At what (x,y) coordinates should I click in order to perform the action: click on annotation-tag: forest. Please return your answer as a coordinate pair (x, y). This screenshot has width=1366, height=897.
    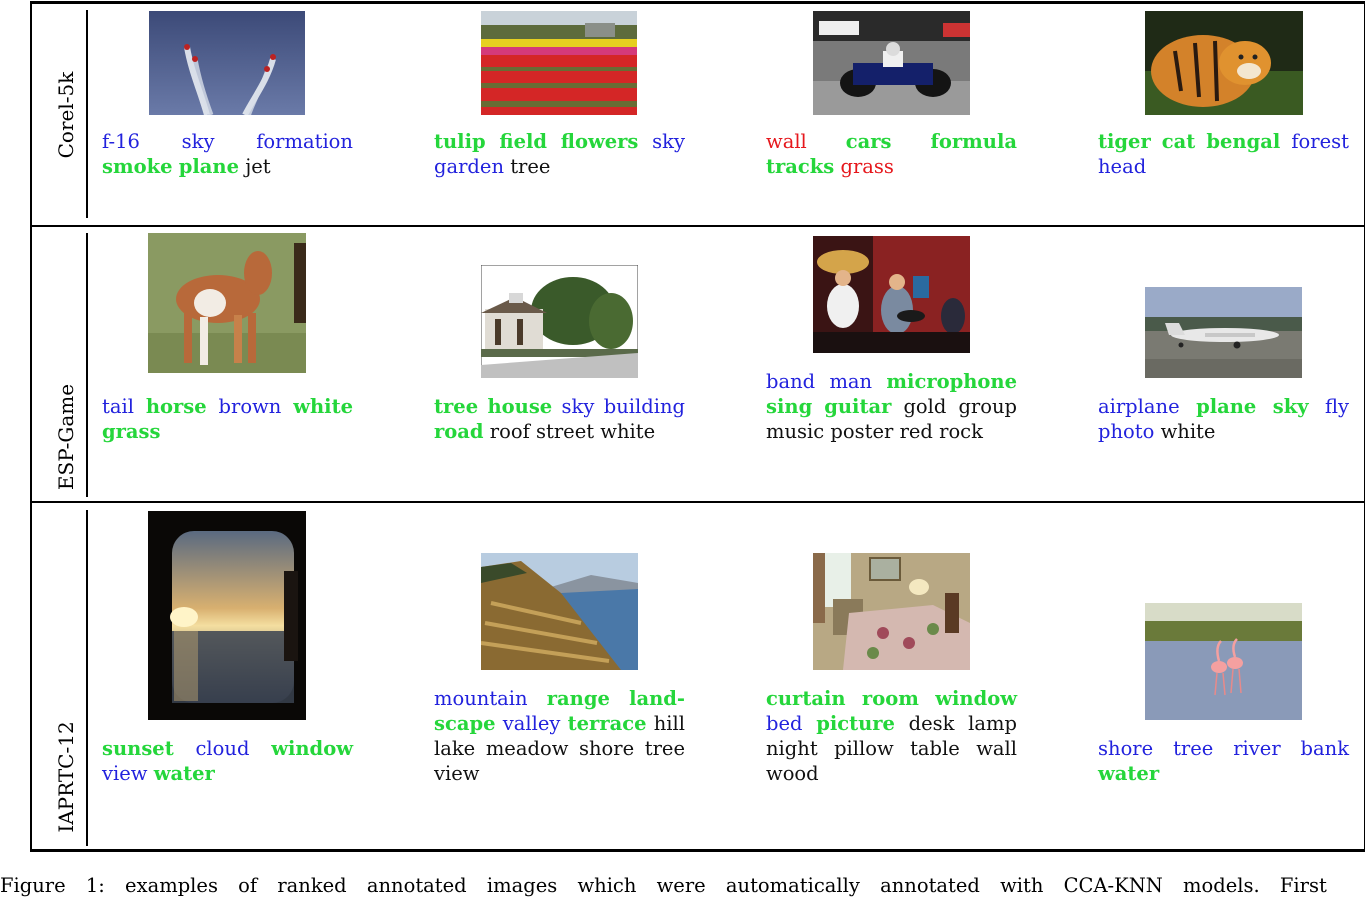
    Looking at the image, I should click on (1320, 141).